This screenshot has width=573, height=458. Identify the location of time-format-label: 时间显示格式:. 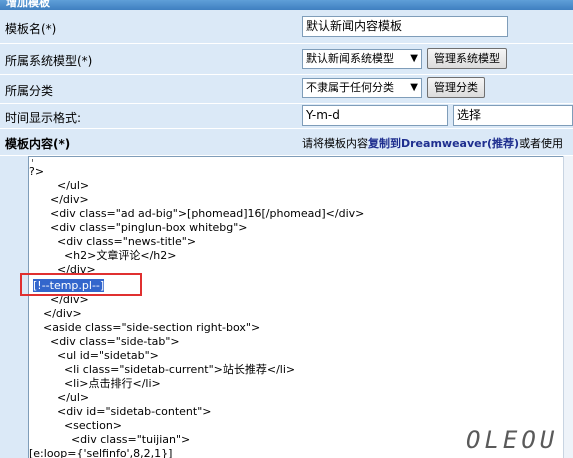
(43, 118).